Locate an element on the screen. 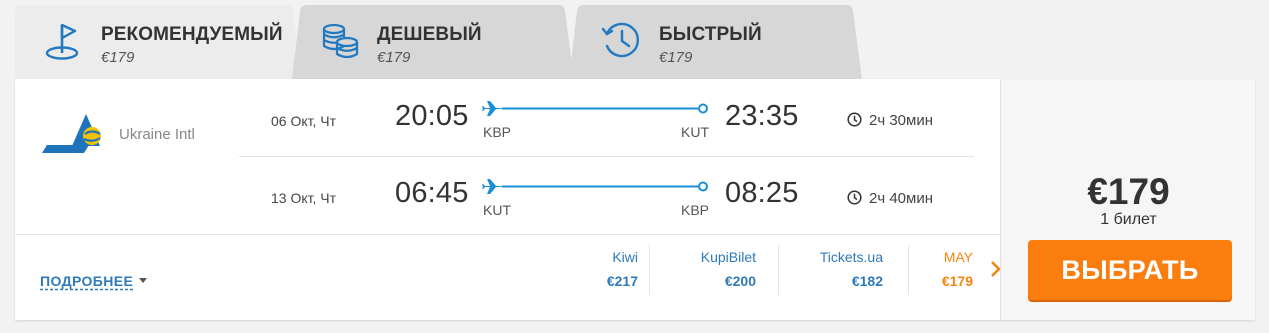  departure-time: 06:45 is located at coordinates (432, 193).